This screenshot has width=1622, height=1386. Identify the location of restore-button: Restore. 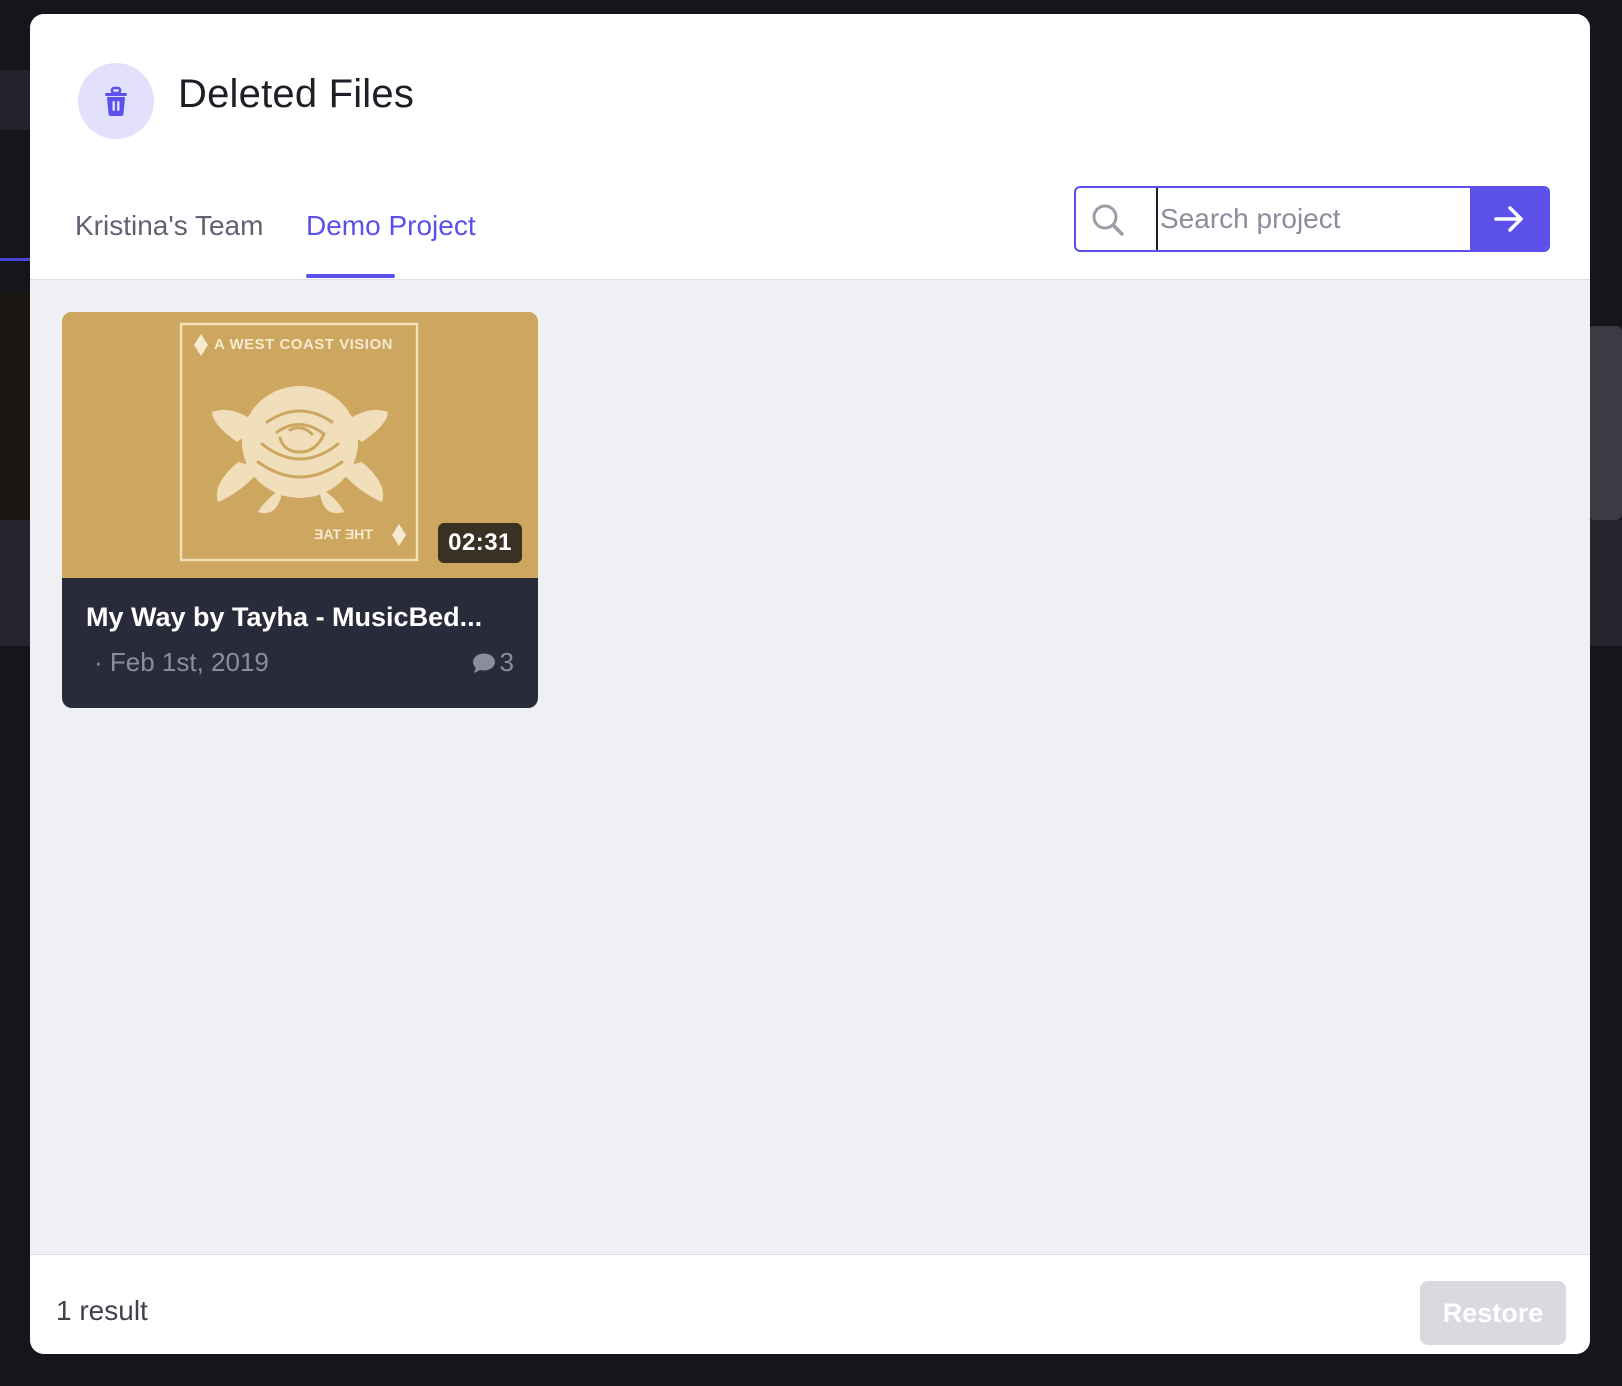
(1493, 1313).